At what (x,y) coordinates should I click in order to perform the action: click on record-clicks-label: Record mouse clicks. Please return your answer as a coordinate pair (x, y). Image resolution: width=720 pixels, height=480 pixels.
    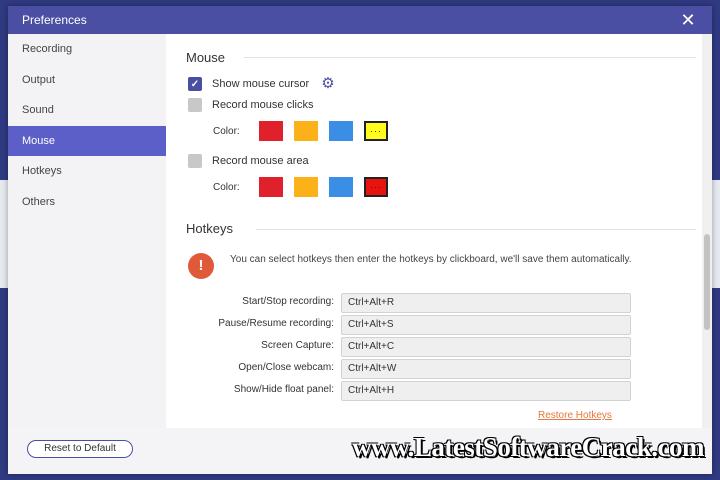
    Looking at the image, I should click on (263, 105).